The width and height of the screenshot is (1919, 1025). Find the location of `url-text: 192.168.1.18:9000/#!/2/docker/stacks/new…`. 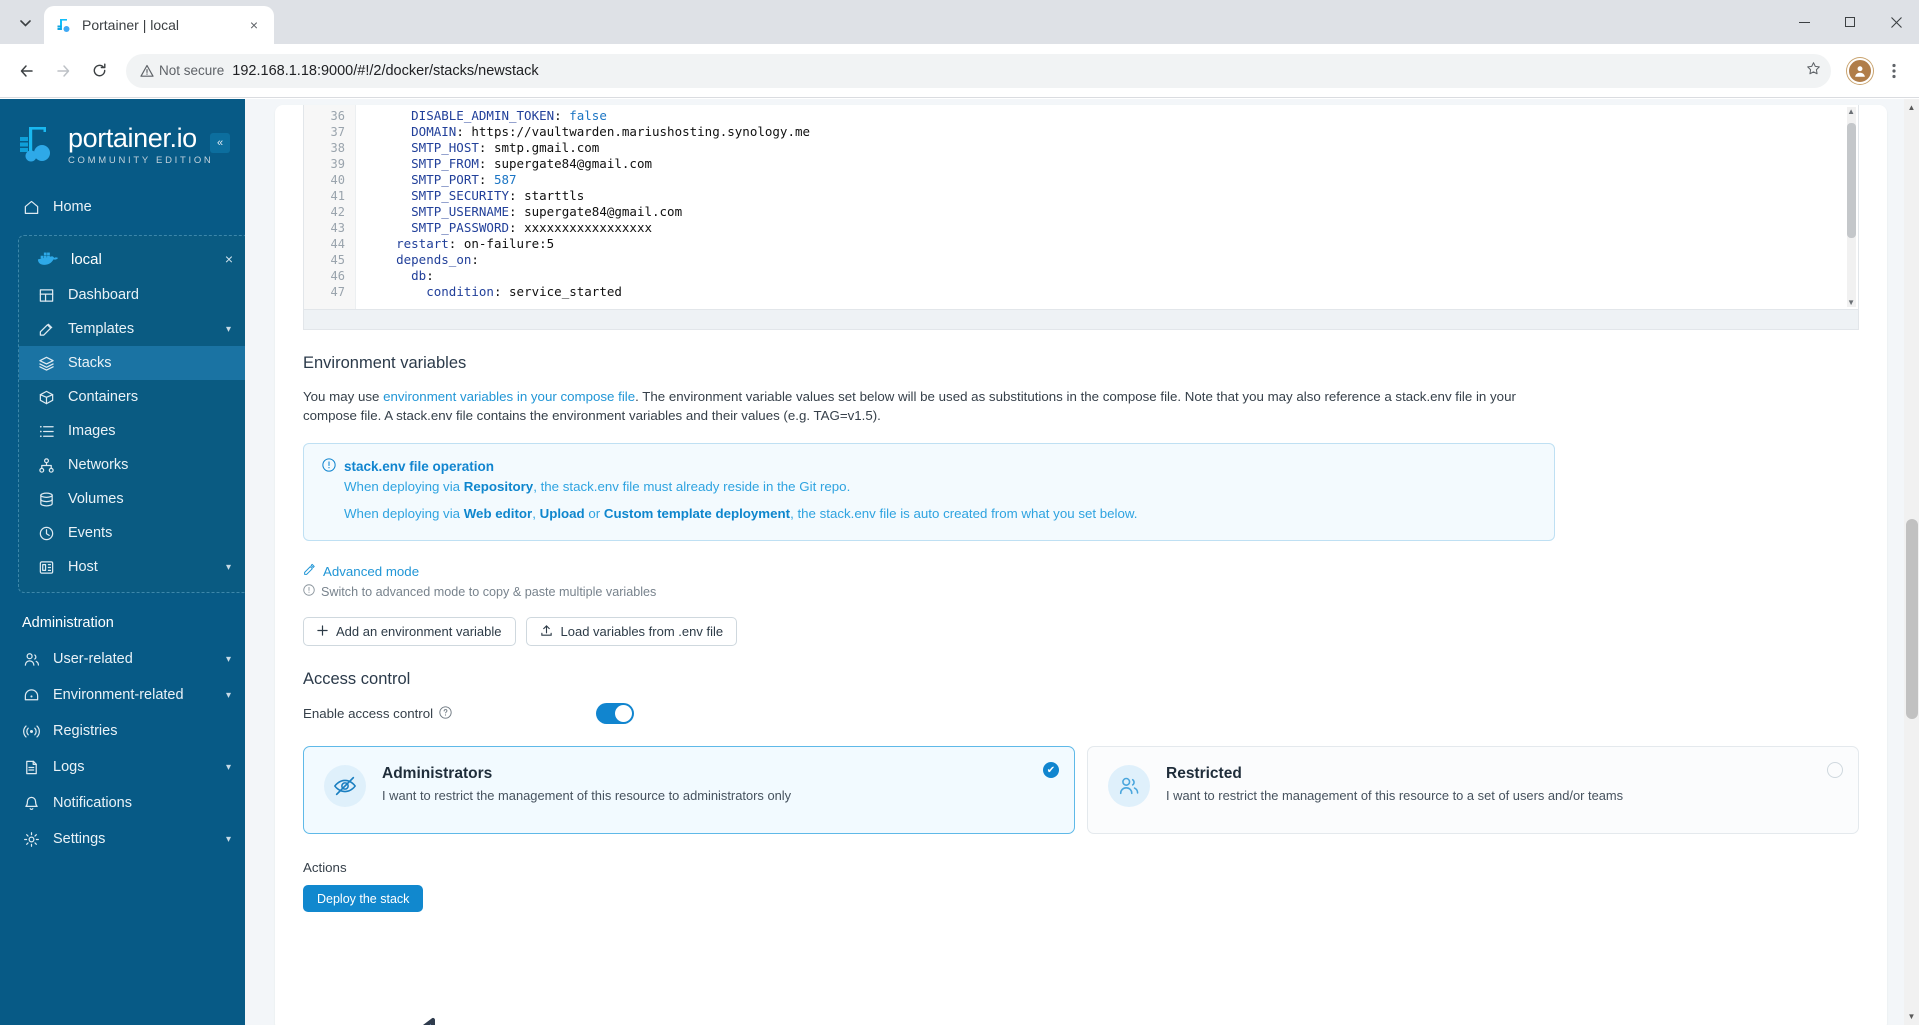

url-text: 192.168.1.18:9000/#!/2/docker/stacks/new… is located at coordinates (385, 70).